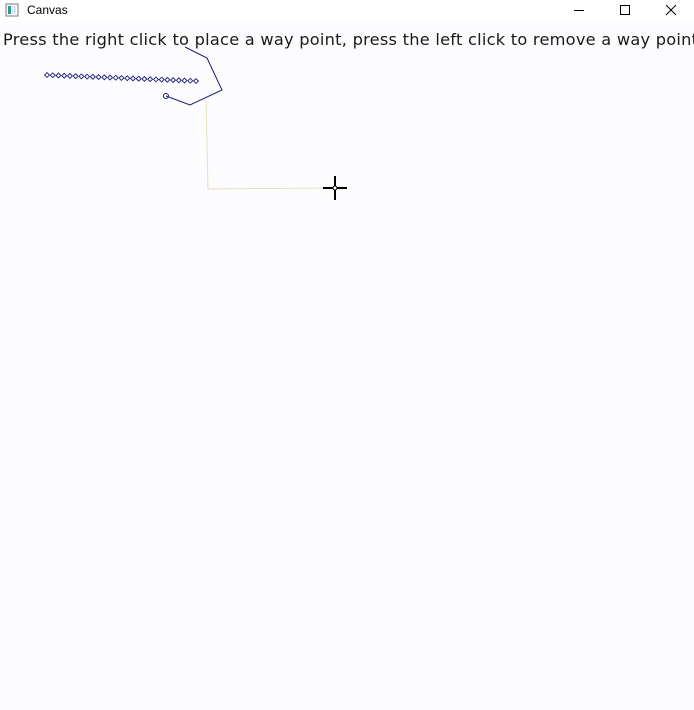 The image size is (694, 710). I want to click on window-controls, so click(625, 10).